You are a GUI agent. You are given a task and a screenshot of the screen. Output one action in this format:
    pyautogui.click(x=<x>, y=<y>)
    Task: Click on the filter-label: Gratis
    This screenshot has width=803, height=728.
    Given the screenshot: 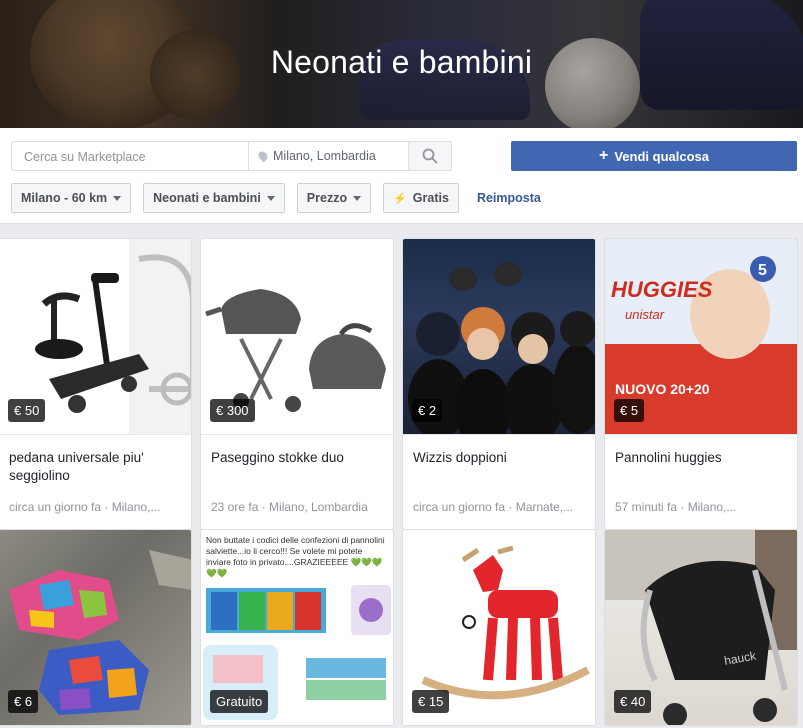 What is the action you would take?
    pyautogui.click(x=430, y=198)
    